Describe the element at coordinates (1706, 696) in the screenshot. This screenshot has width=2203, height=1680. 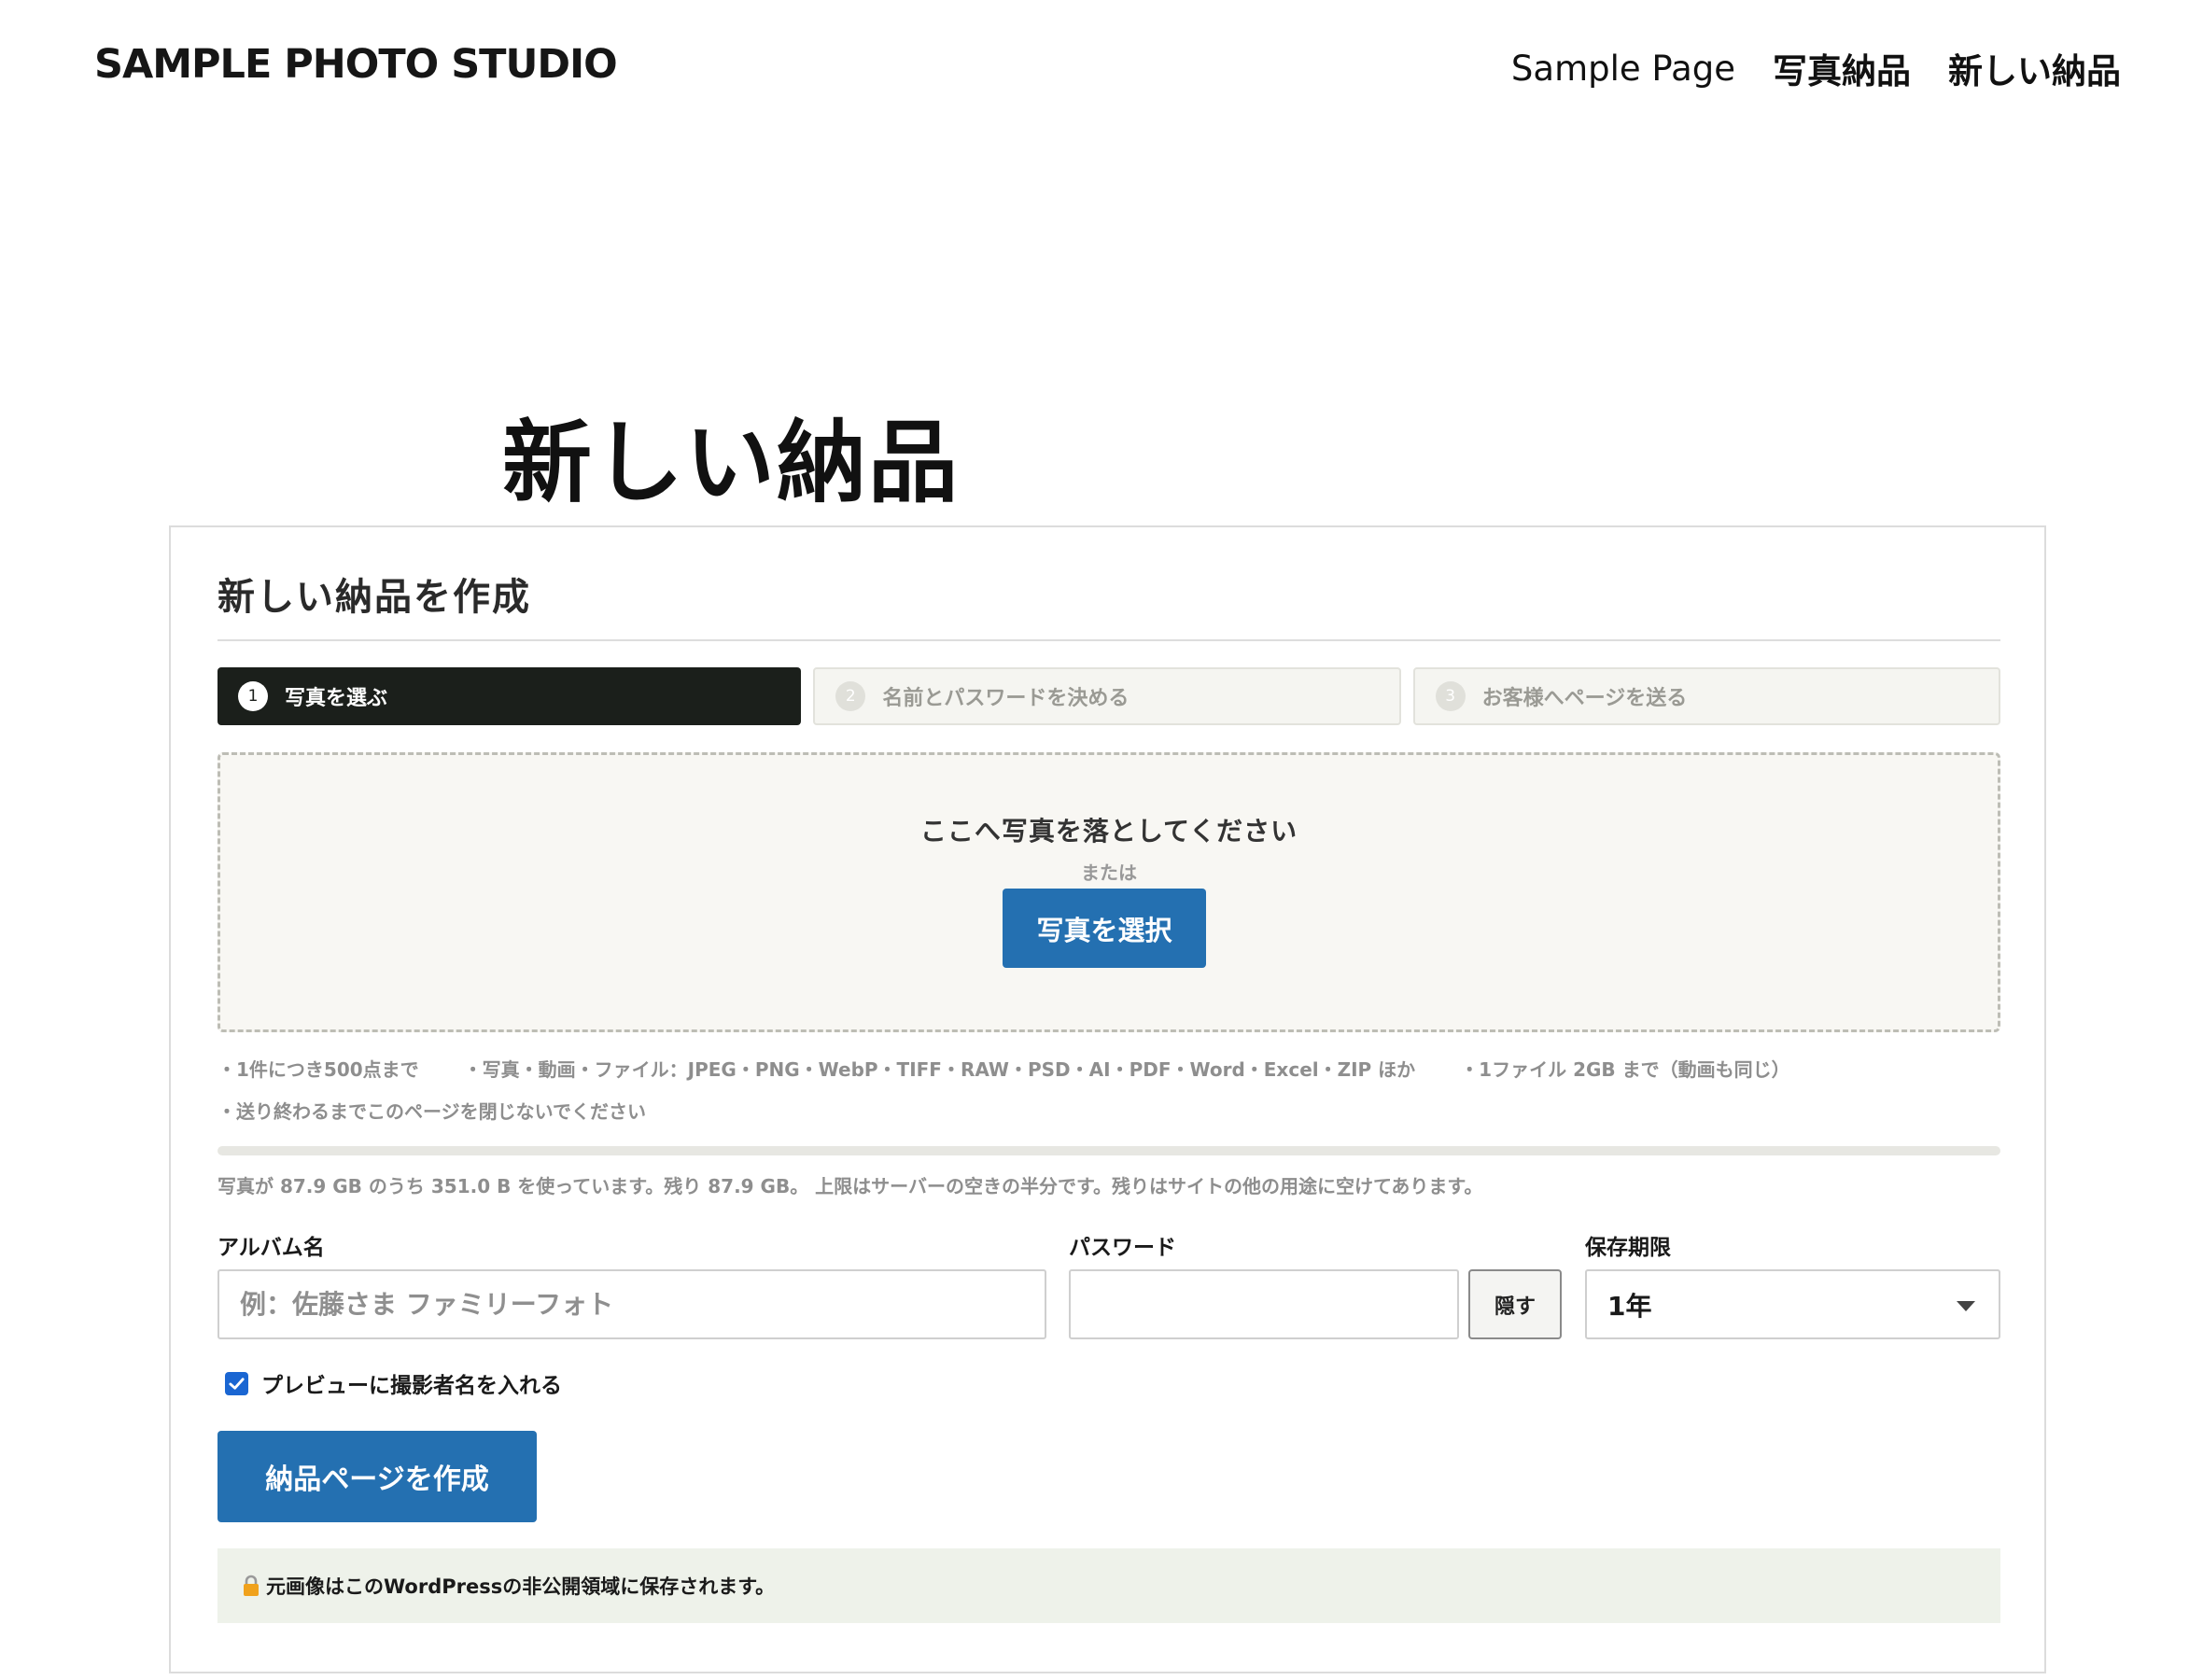
I see `step-3-send-page: 3 お客様へページを送る` at that location.